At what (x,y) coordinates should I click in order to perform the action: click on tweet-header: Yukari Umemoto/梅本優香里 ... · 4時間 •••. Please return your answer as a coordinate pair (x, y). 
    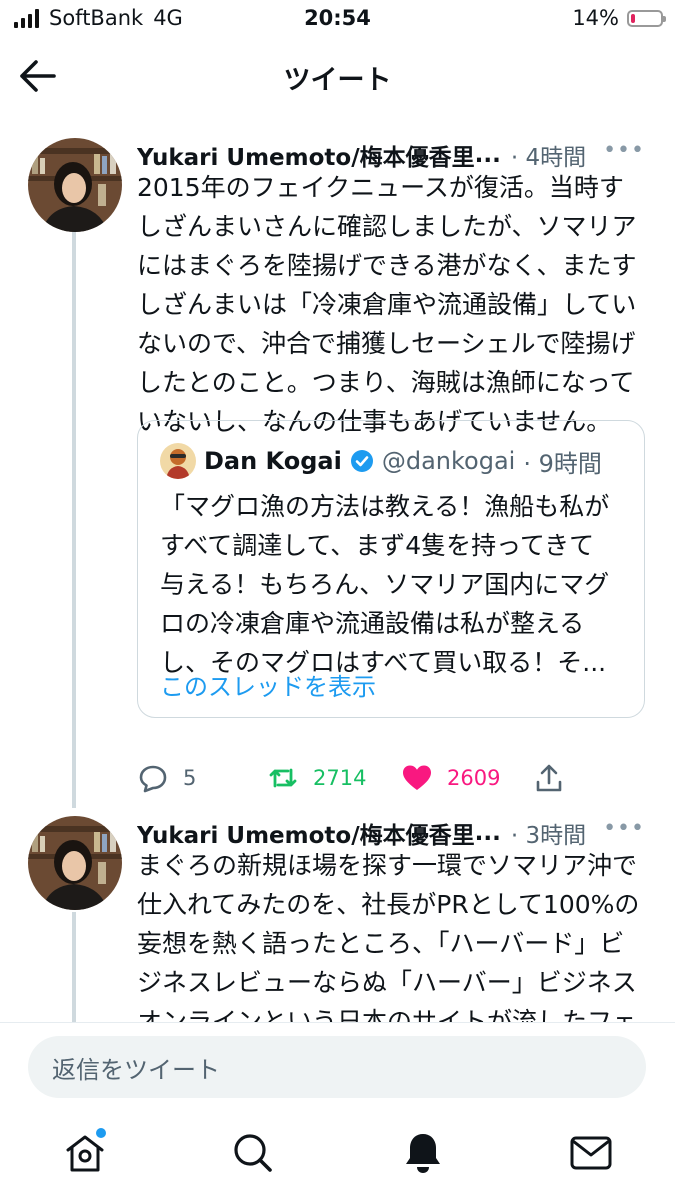
    Looking at the image, I should click on (391, 155).